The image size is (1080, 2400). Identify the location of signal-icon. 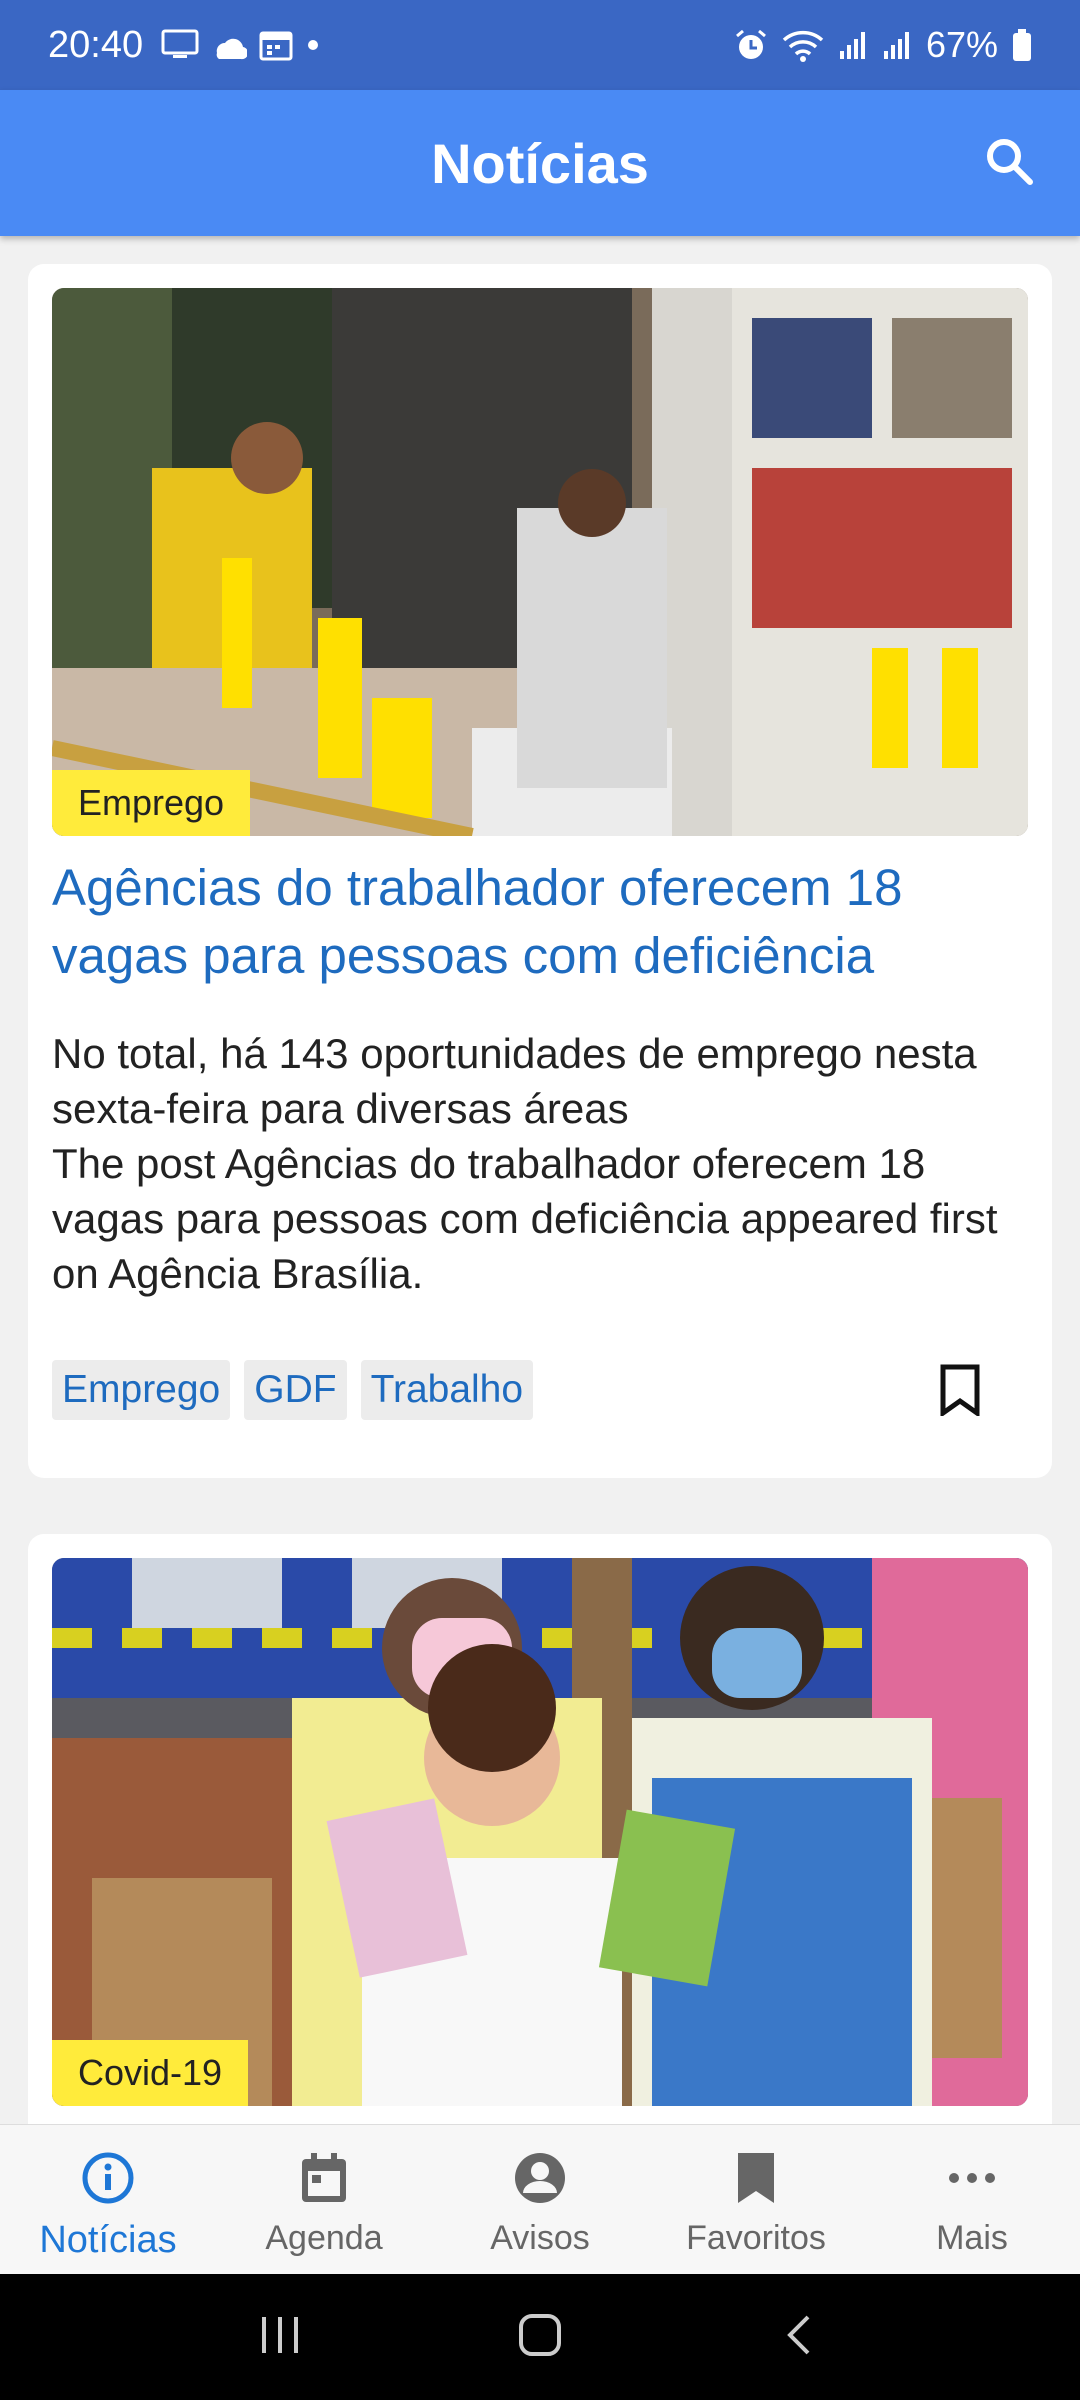
(853, 45).